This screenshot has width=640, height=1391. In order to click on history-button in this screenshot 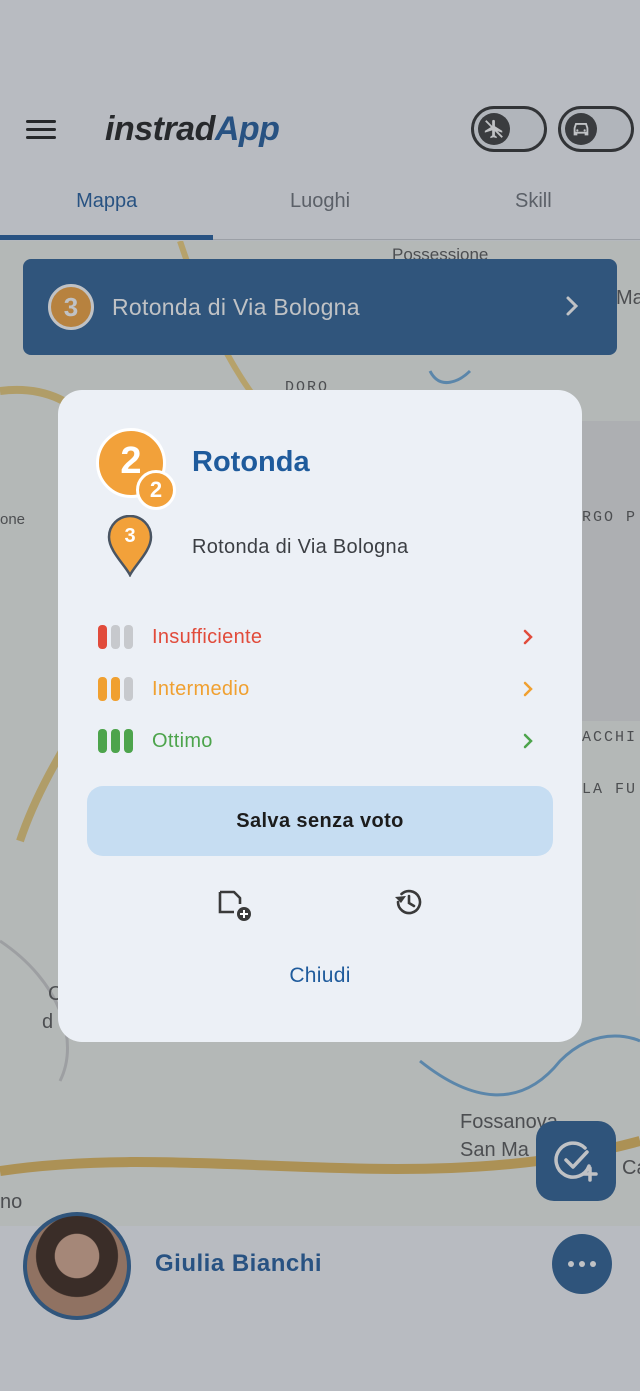, I will do `click(409, 902)`.